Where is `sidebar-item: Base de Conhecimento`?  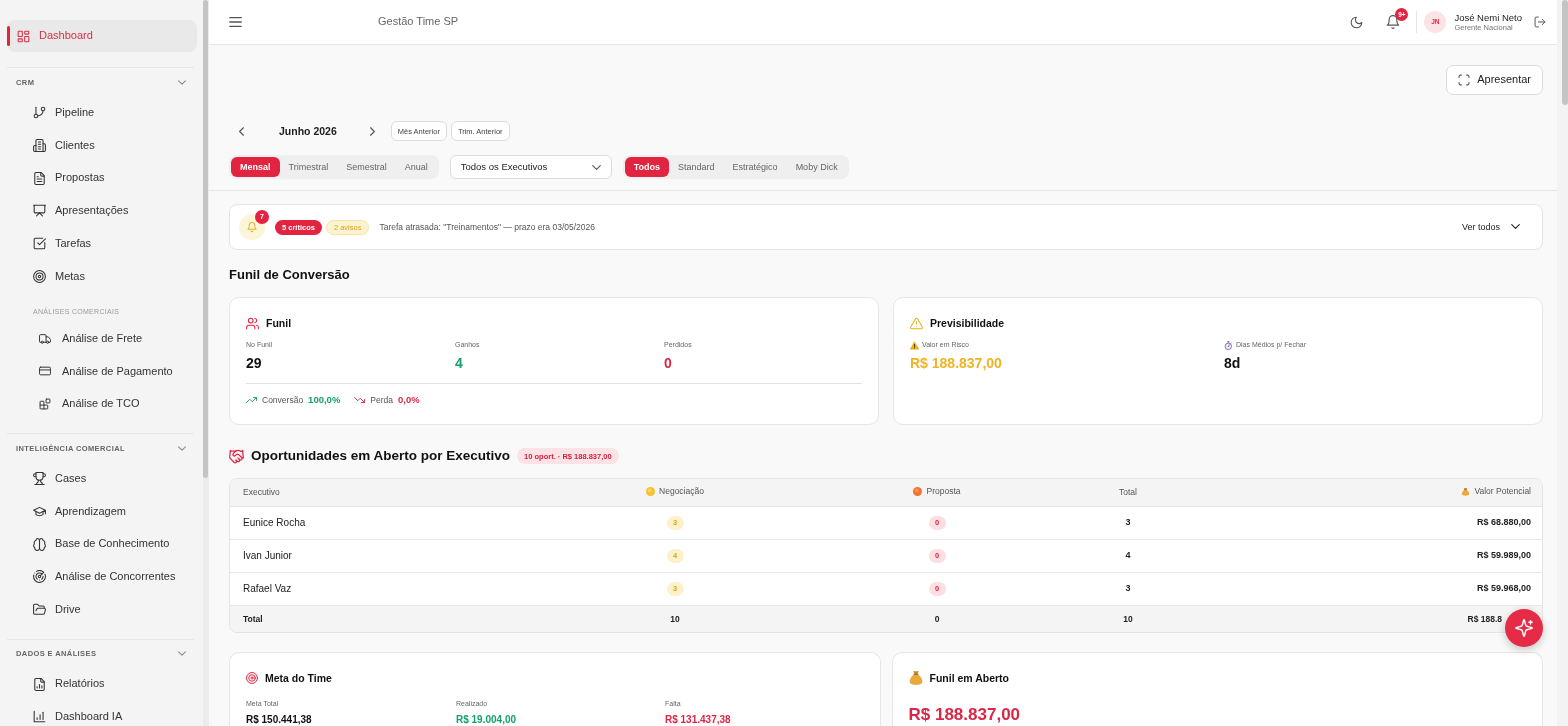
sidebar-item: Base de Conhecimento is located at coordinates (100, 544).